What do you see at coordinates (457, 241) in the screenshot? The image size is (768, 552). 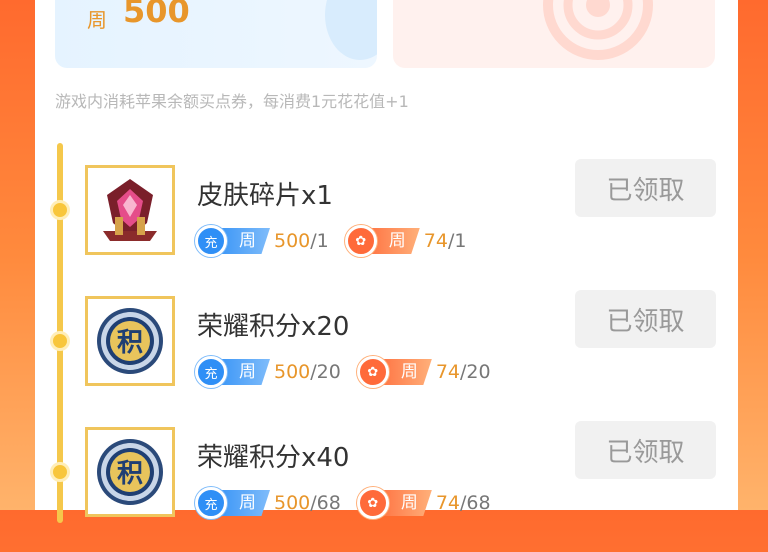 I see `flower-target: /1` at bounding box center [457, 241].